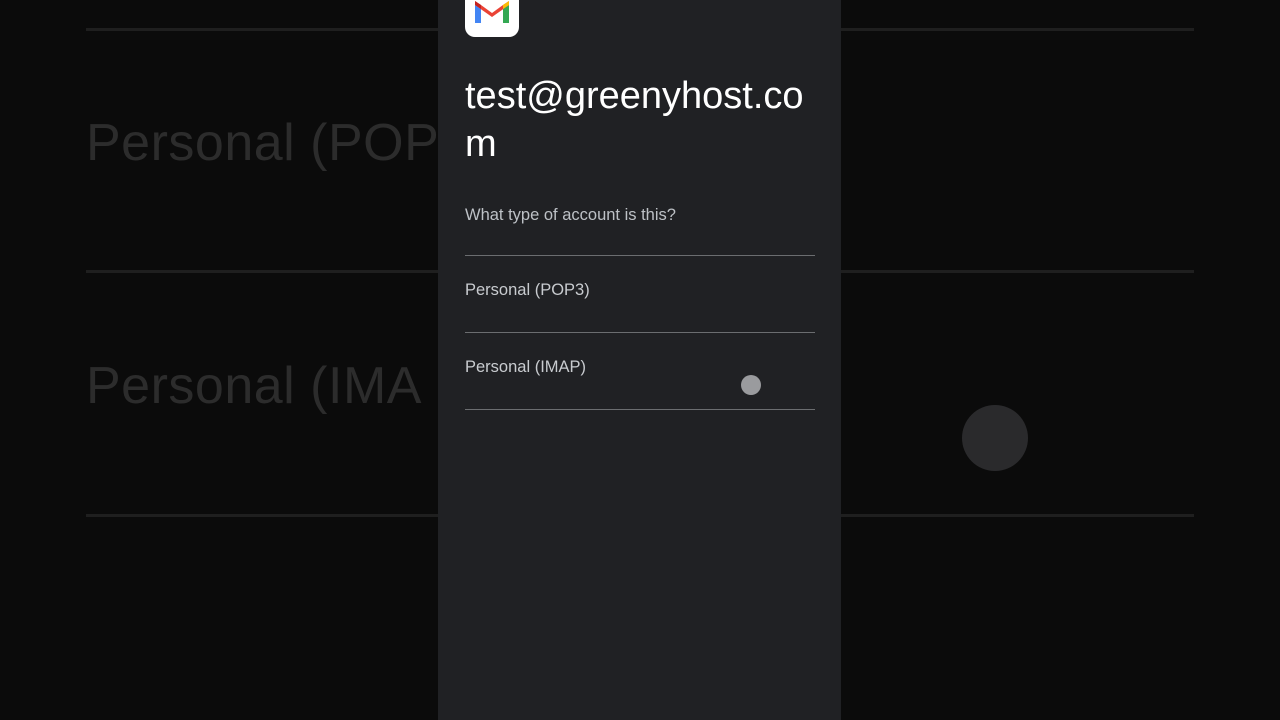 The width and height of the screenshot is (1280, 720). What do you see at coordinates (527, 290) in the screenshot?
I see `option-label: Personal (POP3)` at bounding box center [527, 290].